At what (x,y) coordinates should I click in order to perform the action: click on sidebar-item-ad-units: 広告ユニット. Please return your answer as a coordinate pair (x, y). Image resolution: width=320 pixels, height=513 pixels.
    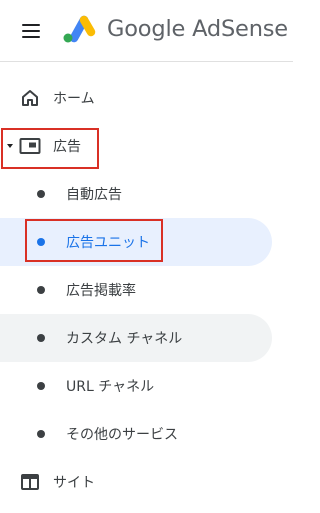
    Looking at the image, I should click on (136, 242).